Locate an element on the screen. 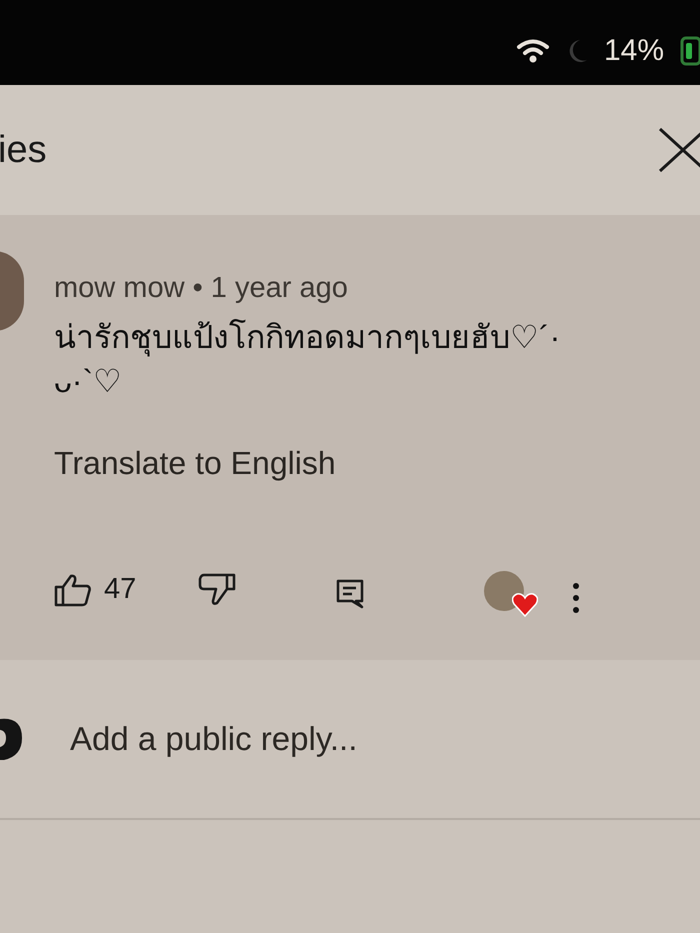 This screenshot has height=933, width=700. thumbs-down-icon is located at coordinates (217, 589).